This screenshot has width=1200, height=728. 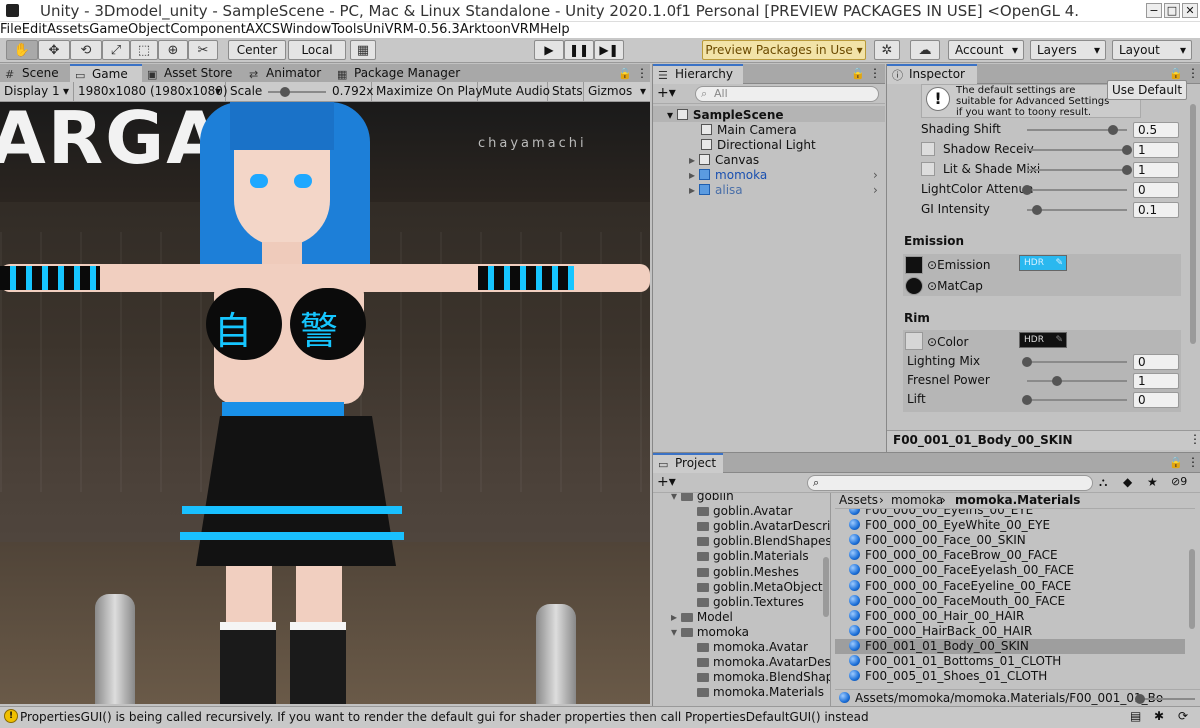 What do you see at coordinates (749, 130) in the screenshot?
I see `hierarchy-item-main-camera: Main Camera` at bounding box center [749, 130].